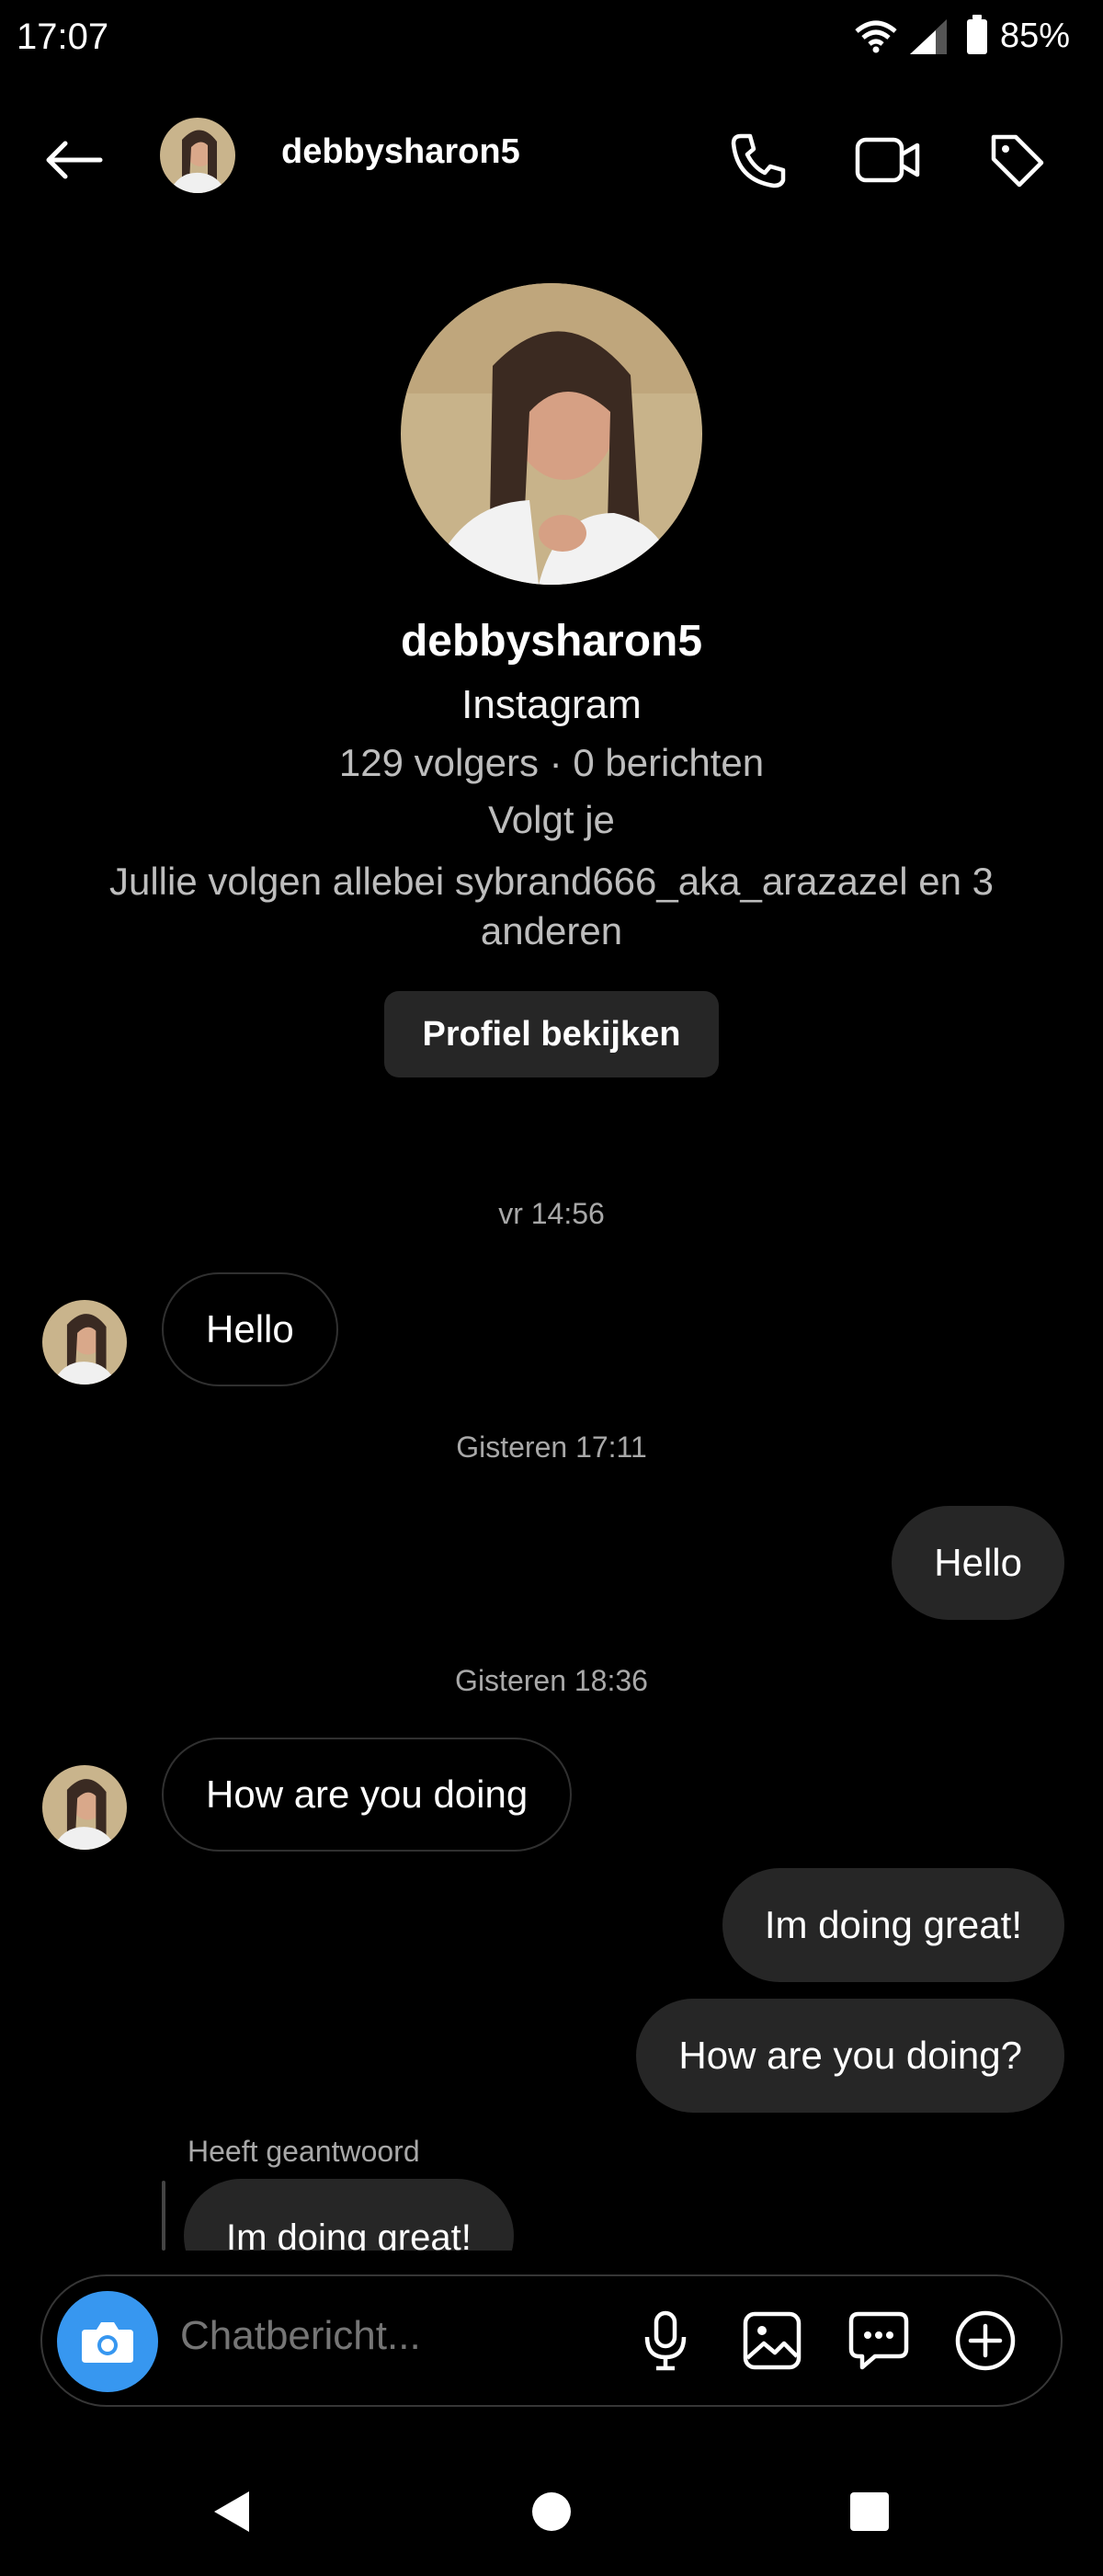 The width and height of the screenshot is (1103, 2576). I want to click on outgoing-message: Hello, so click(978, 1563).